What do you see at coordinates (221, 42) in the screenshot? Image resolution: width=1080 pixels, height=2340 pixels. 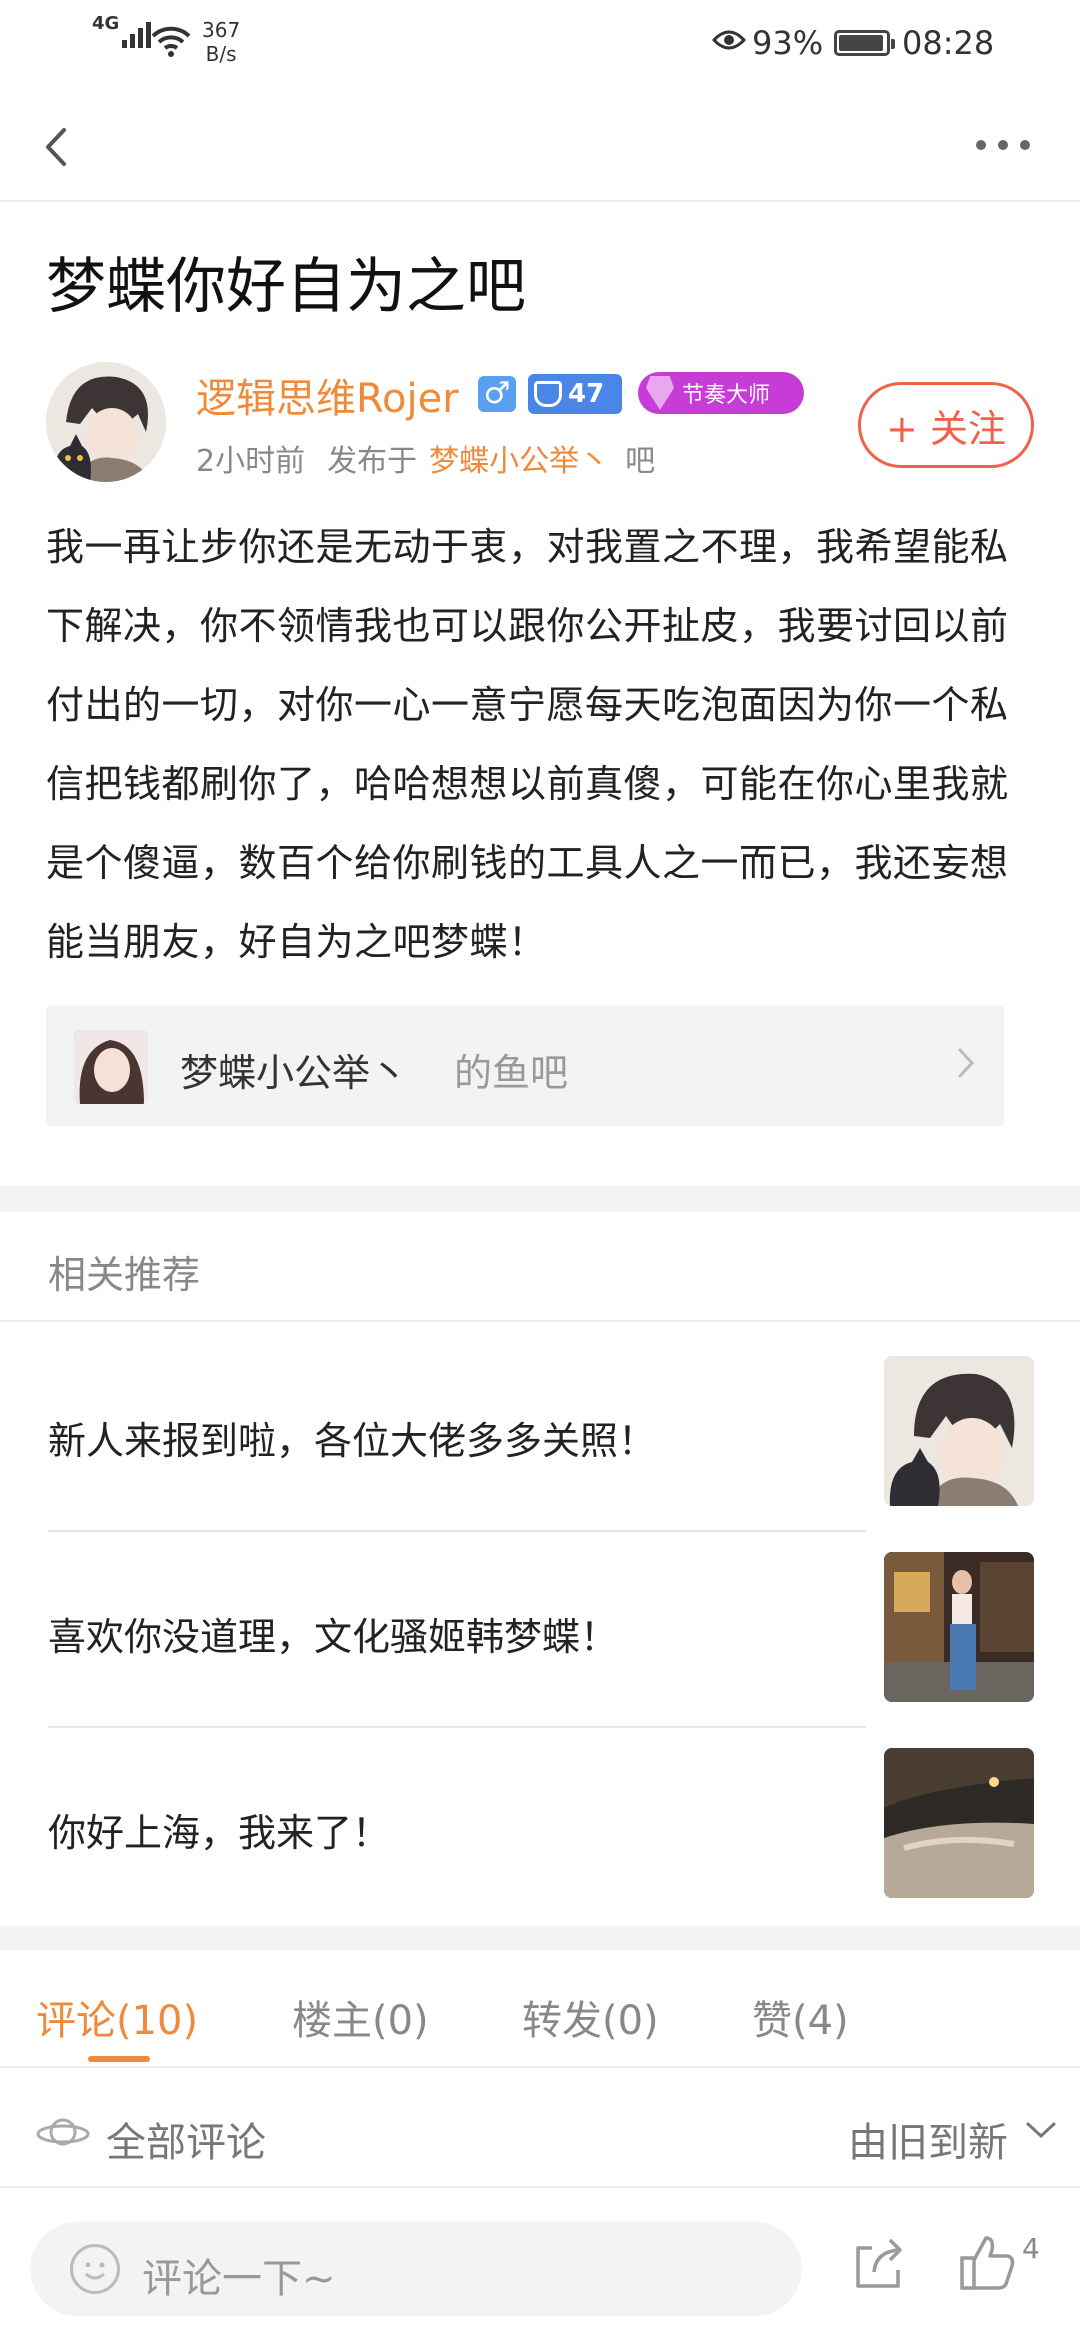 I see `network-speed: 367 B/s` at bounding box center [221, 42].